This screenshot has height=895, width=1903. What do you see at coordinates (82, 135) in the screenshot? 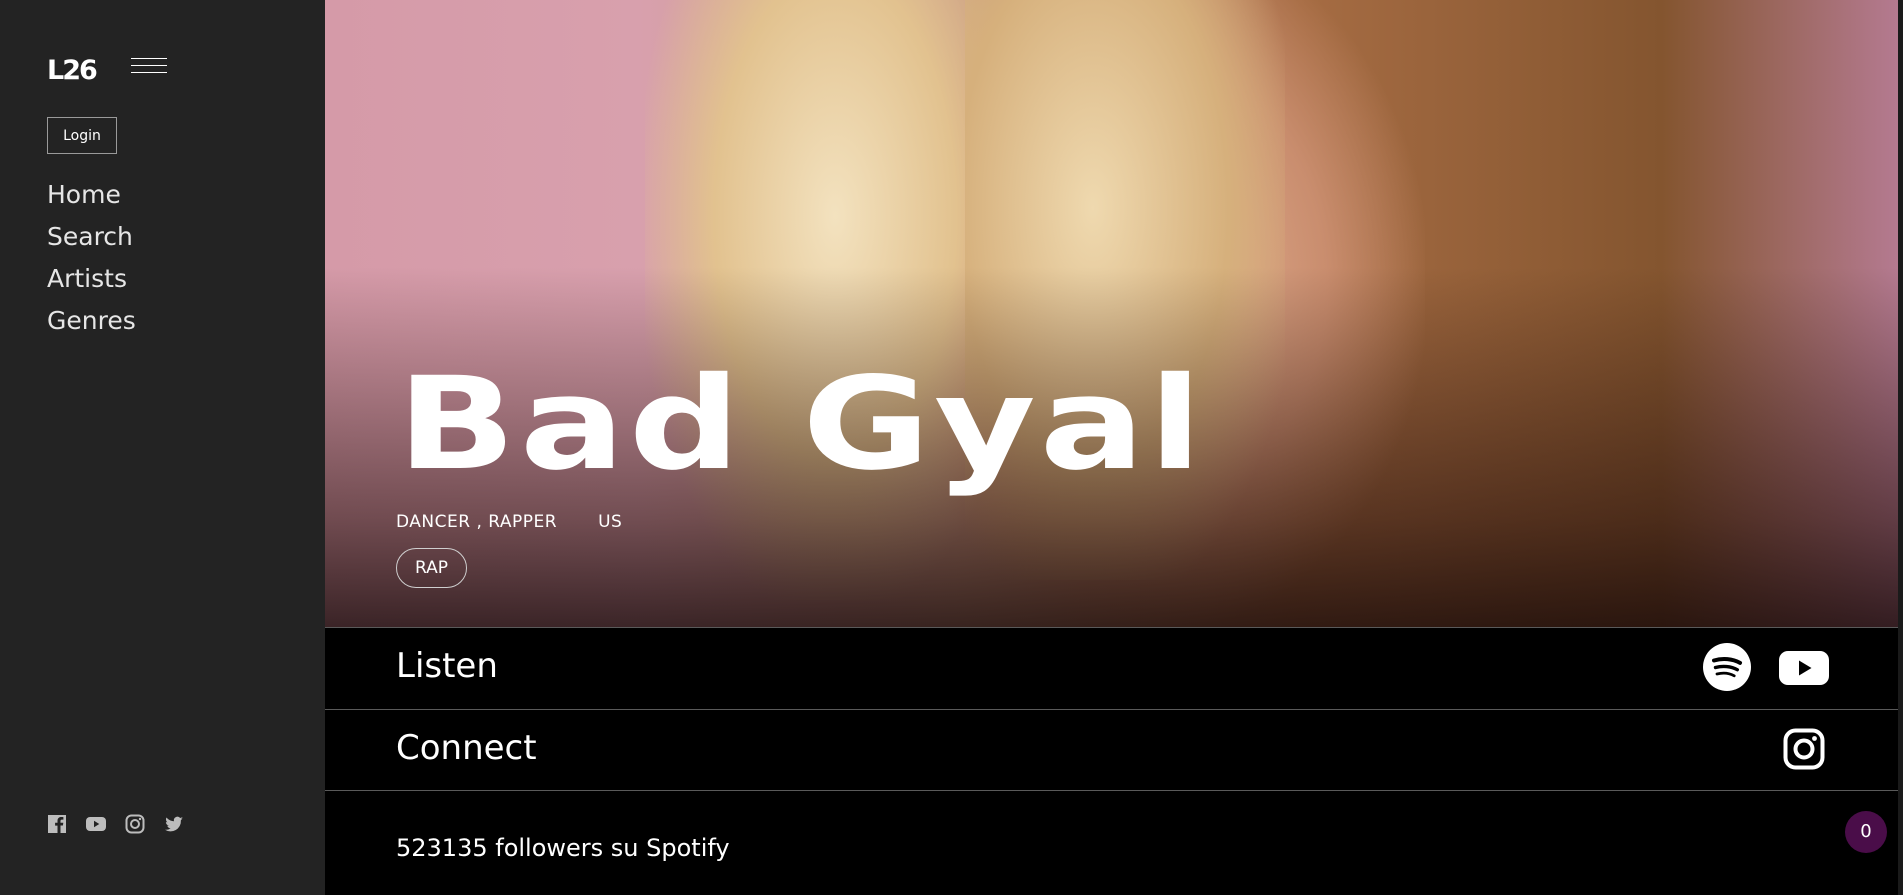
I see `login-button: Login` at bounding box center [82, 135].